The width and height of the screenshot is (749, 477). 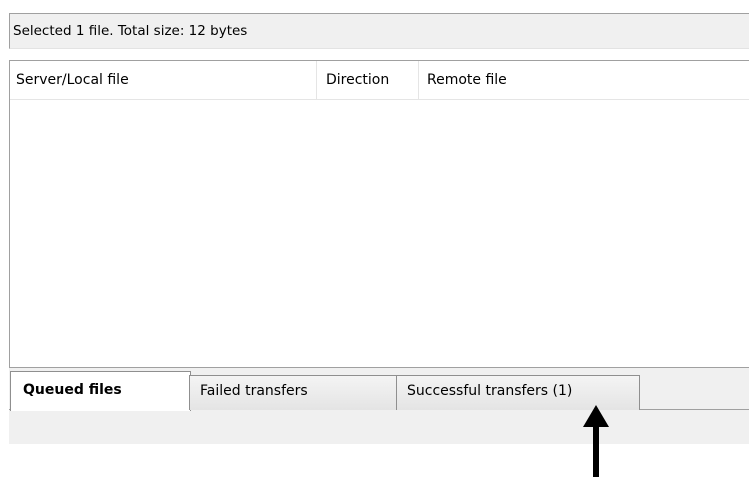 I want to click on selection-status-text: Selected 1 file. Total size: 12 bytes, so click(x=130, y=31).